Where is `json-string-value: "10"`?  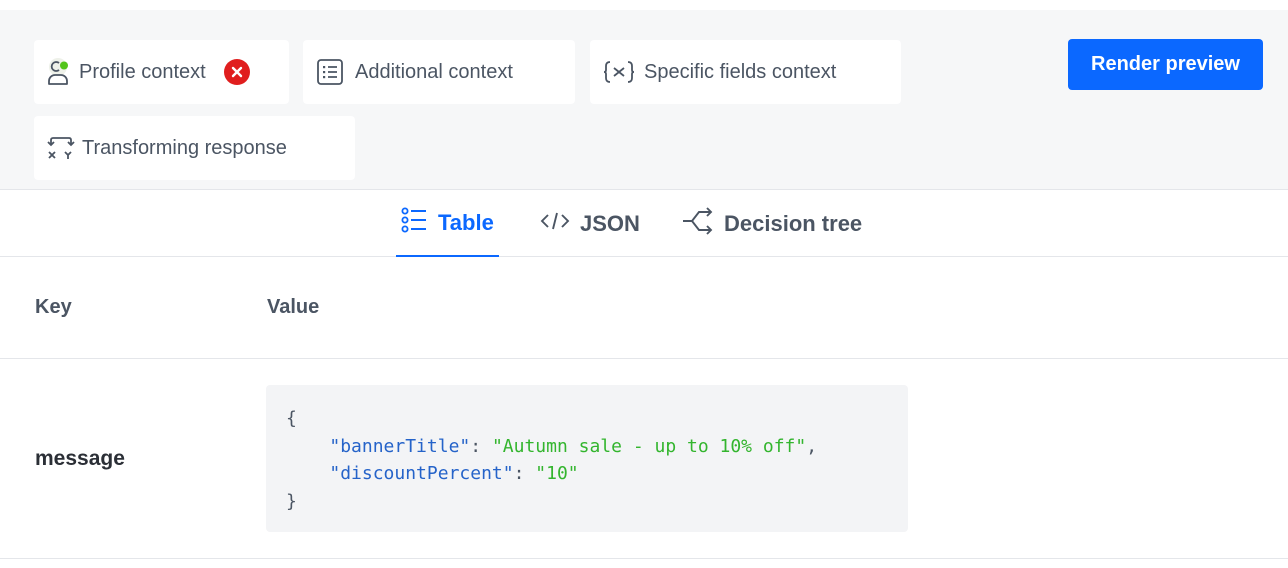 json-string-value: "10" is located at coordinates (557, 473).